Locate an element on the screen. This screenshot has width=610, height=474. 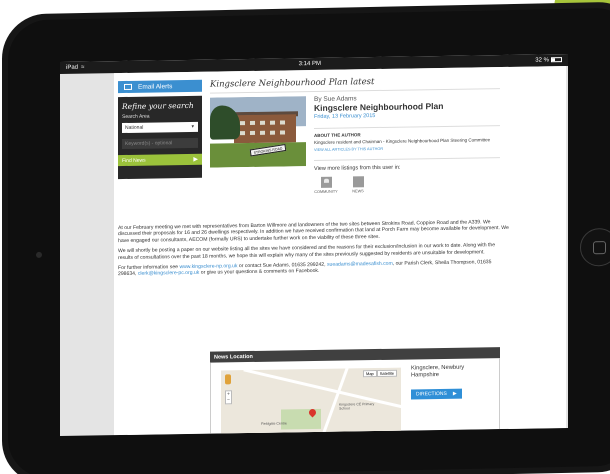
search-area-select: National ▾ is located at coordinates (160, 127).